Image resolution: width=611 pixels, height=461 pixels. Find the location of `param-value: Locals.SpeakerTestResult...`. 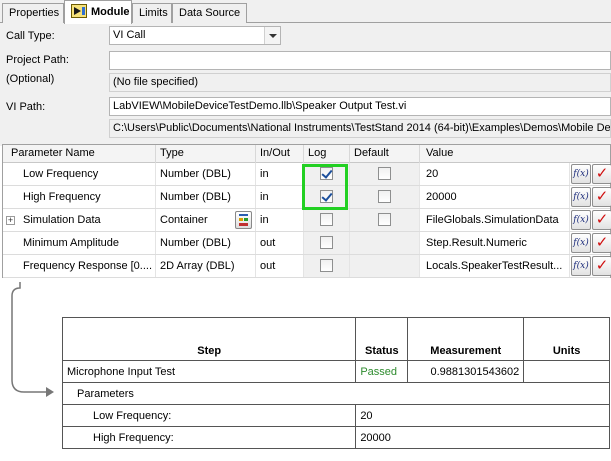

param-value: Locals.SpeakerTestResult... is located at coordinates (495, 266).